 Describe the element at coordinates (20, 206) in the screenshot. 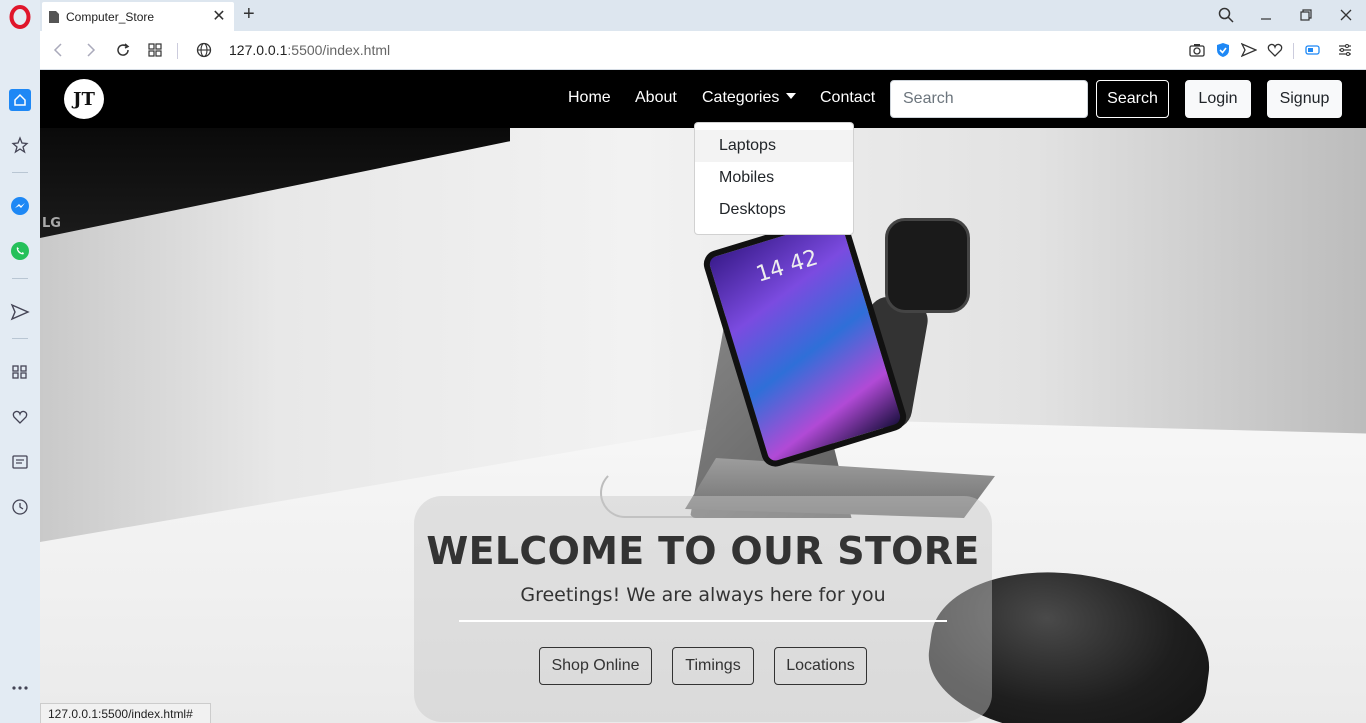

I see `messenger-icon` at that location.